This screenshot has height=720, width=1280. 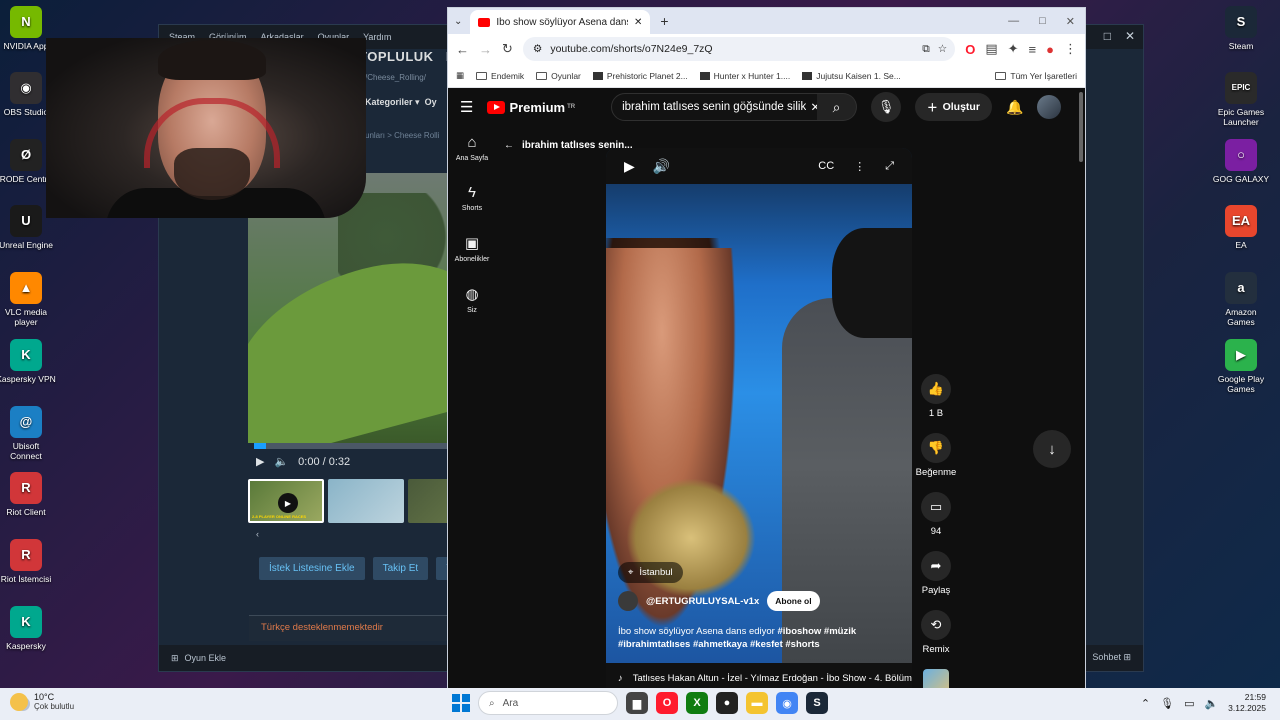 I want to click on hamburger-menu-icon: ☰, so click(x=466, y=107).